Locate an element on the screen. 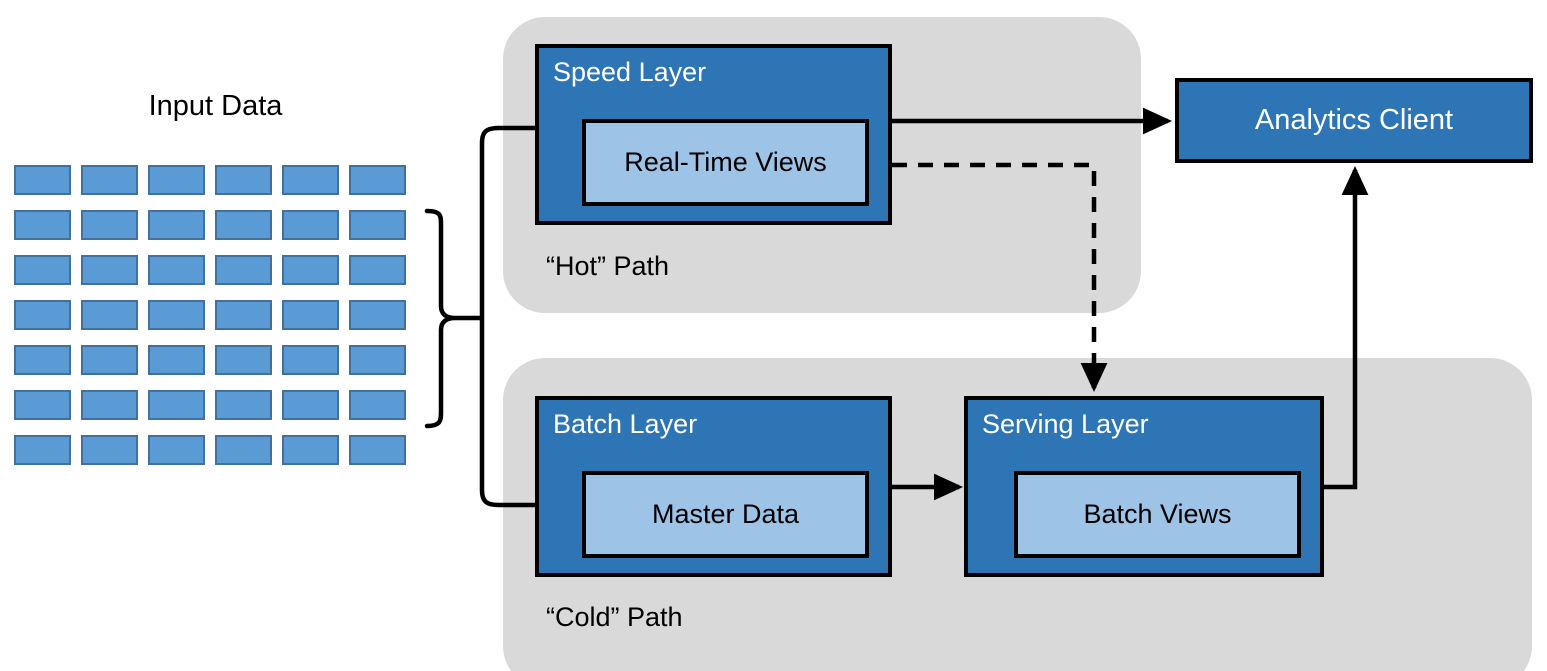 The width and height of the screenshot is (1547, 671). analytics-client-box: Analytics Client is located at coordinates (1354, 120).